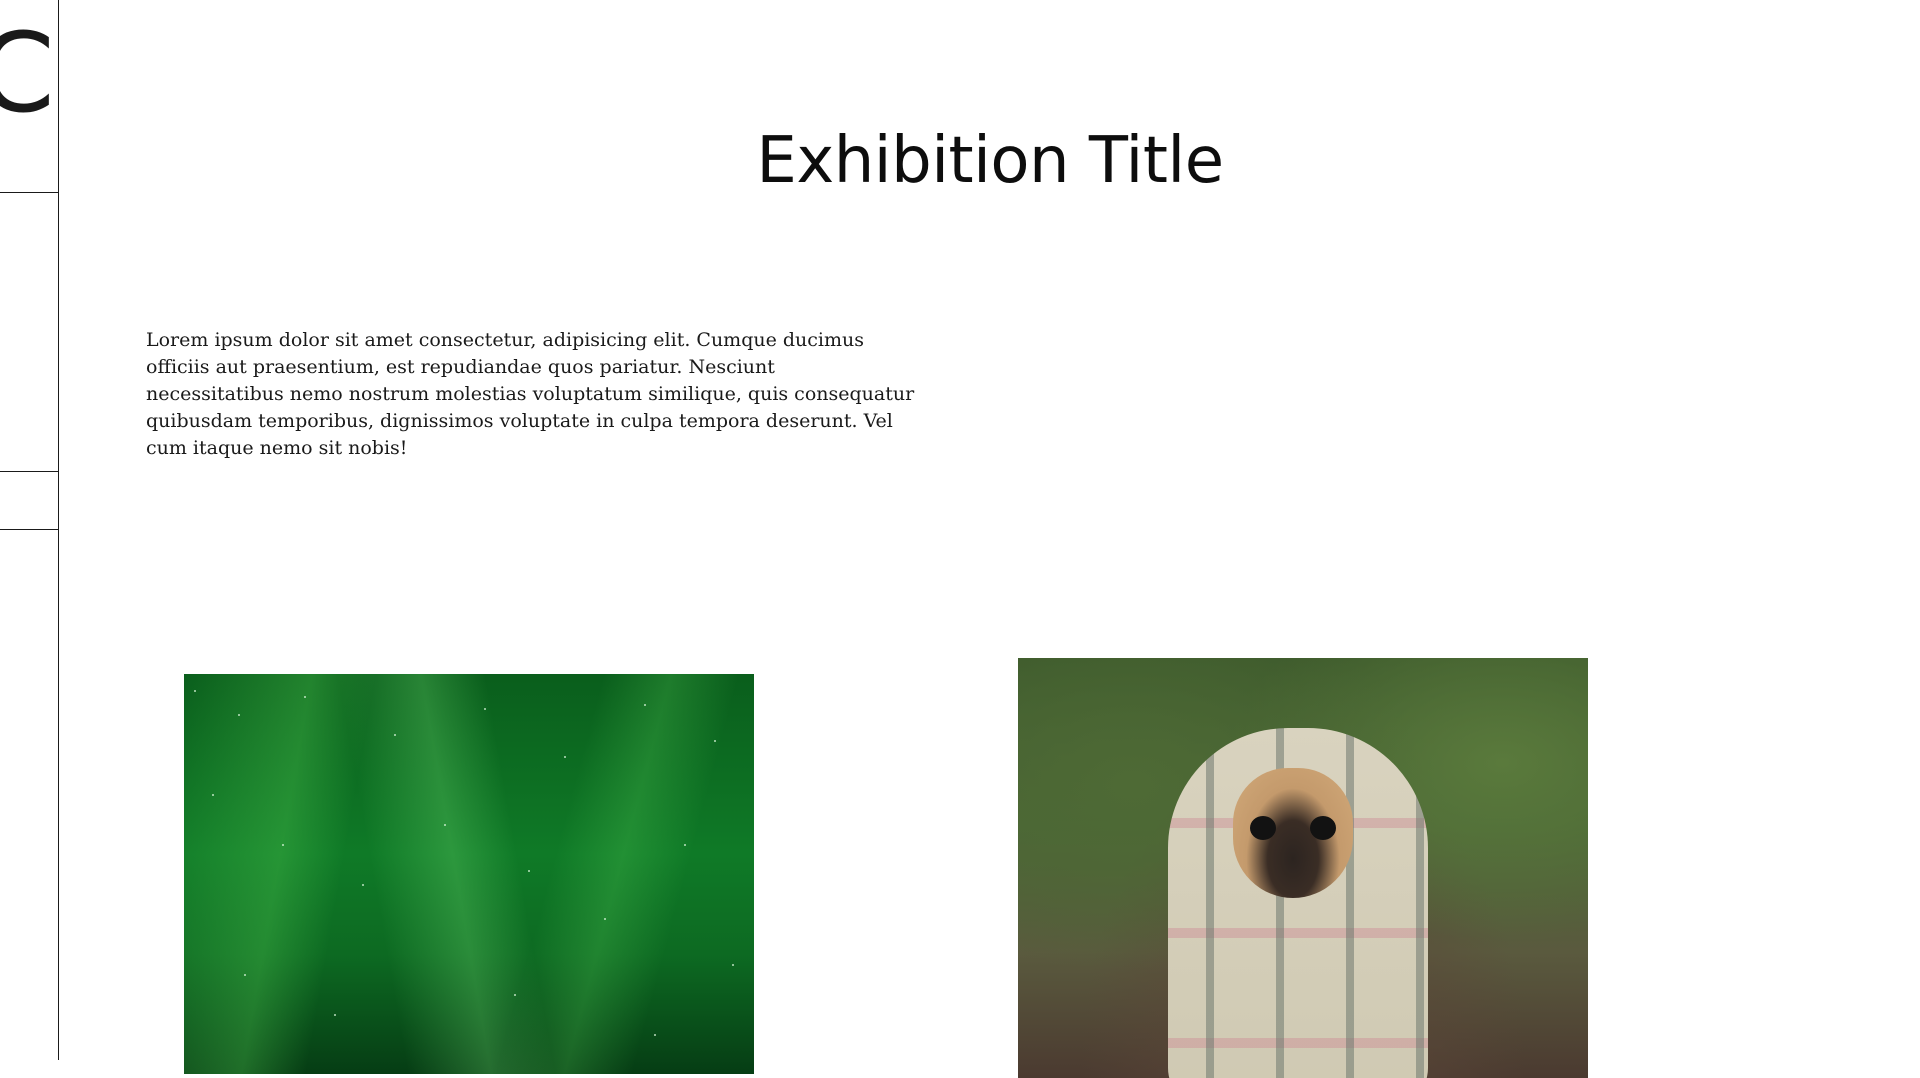 The width and height of the screenshot is (1920, 1078). Describe the element at coordinates (1303, 868) in the screenshot. I see `pug-in-blanket-image` at that location.